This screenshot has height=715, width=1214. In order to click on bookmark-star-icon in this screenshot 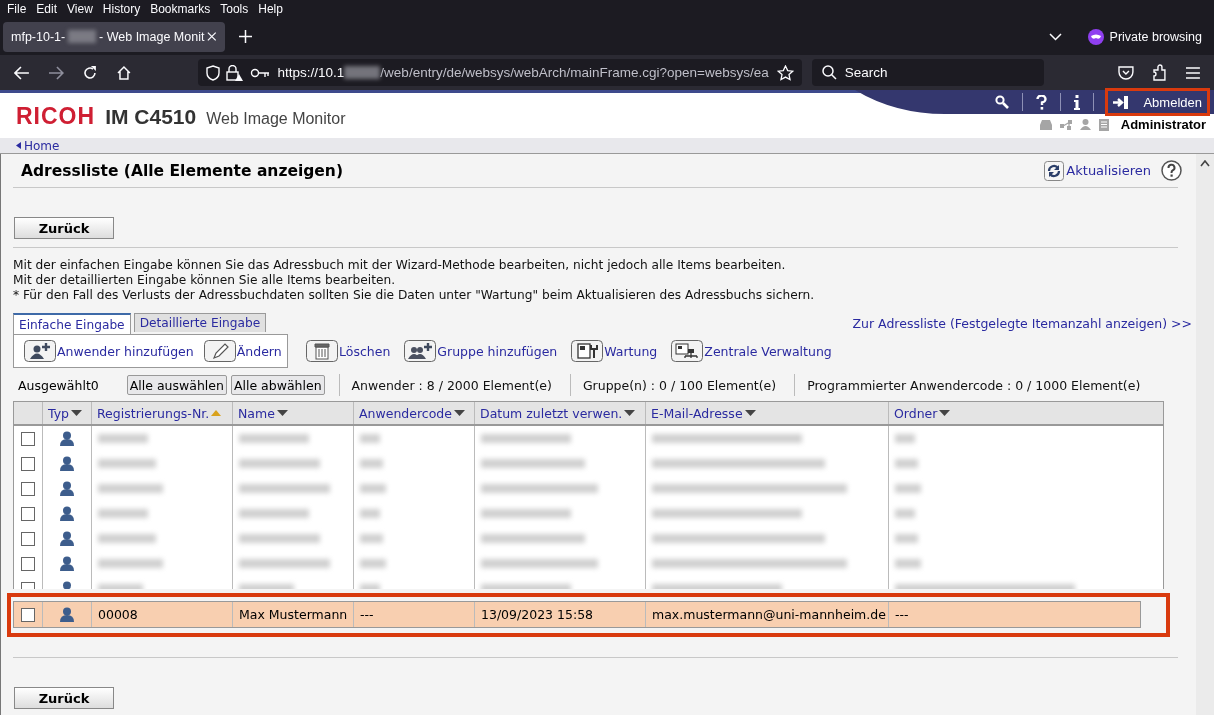, I will do `click(785, 72)`.